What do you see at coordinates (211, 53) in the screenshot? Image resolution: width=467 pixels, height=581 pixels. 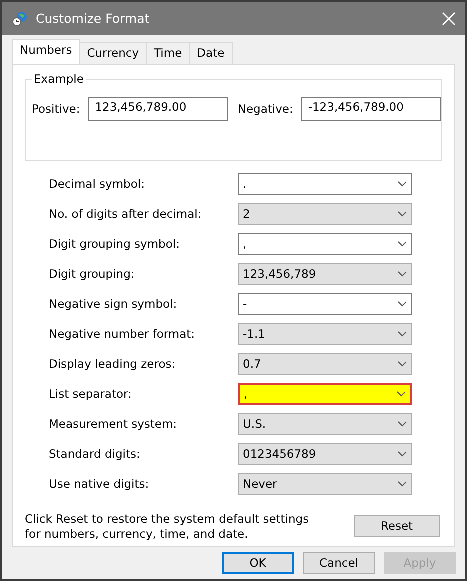 I see `tab: Date` at bounding box center [211, 53].